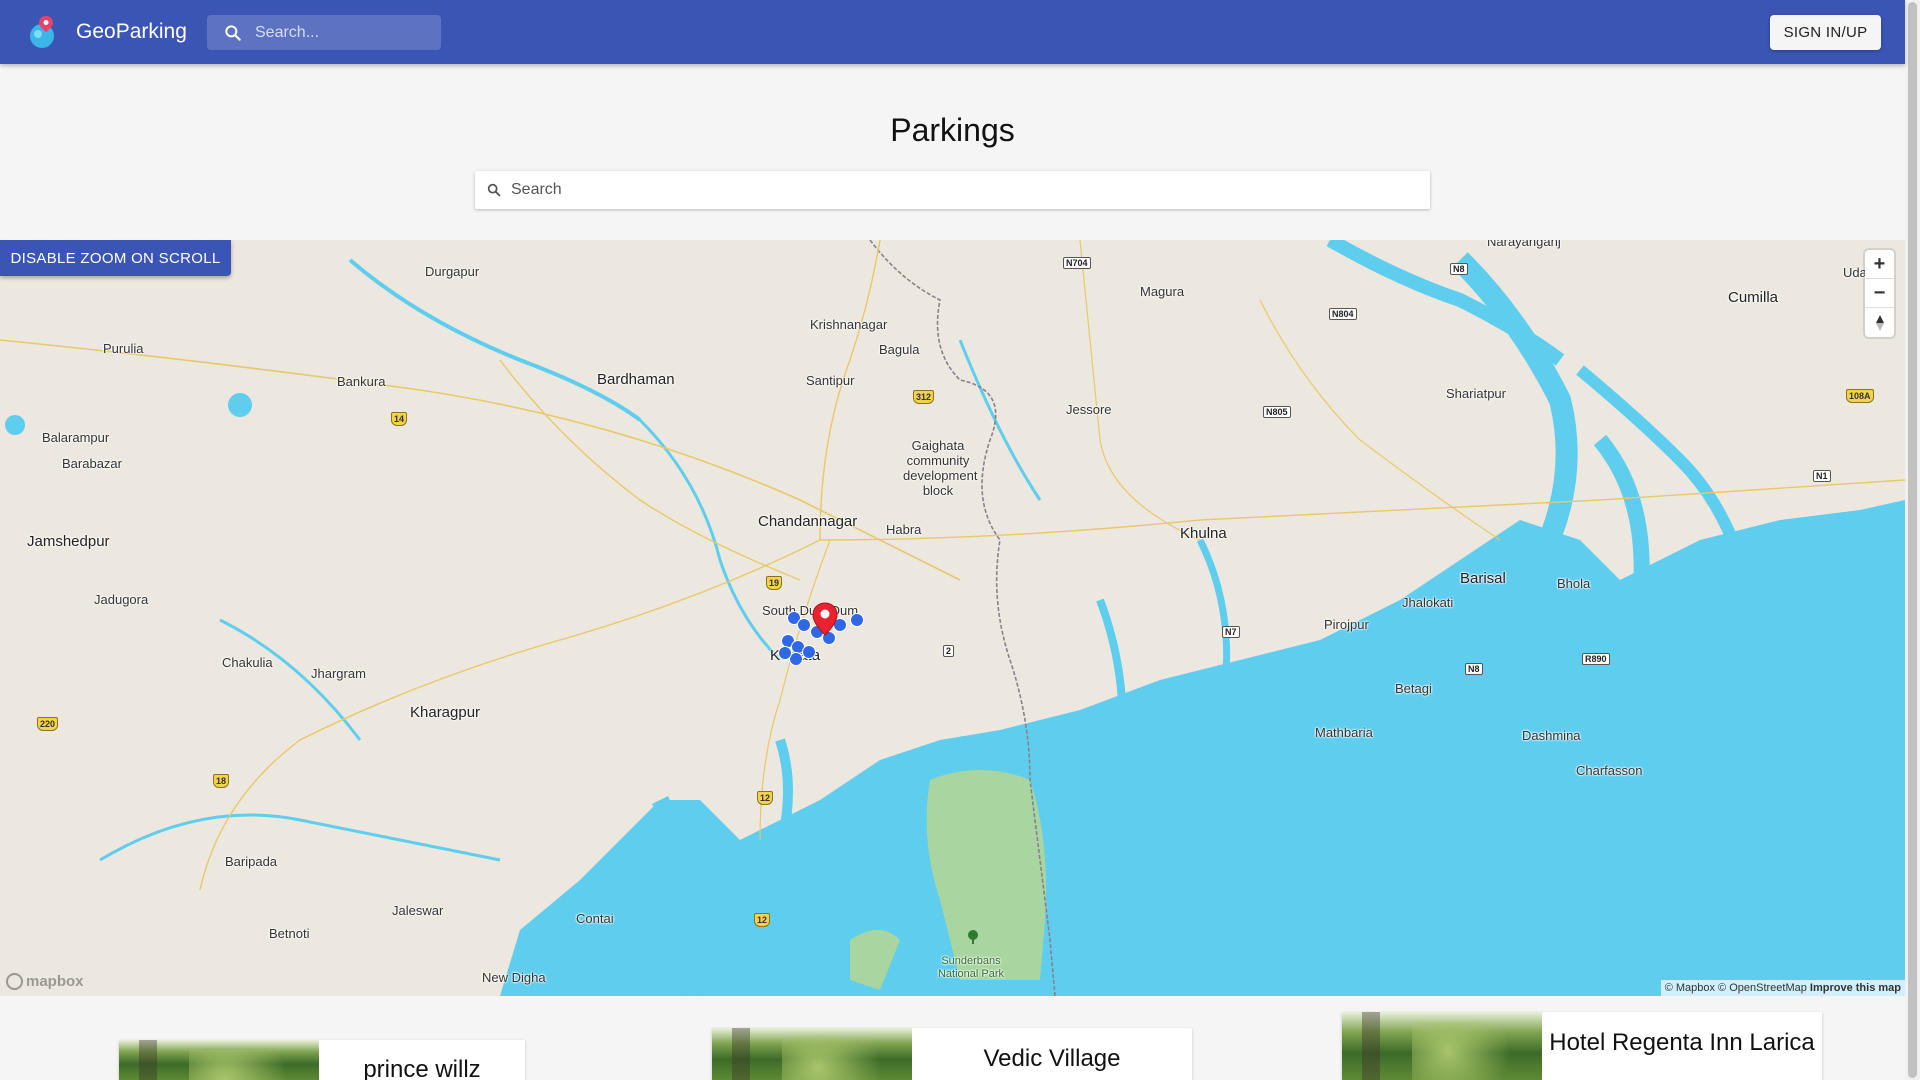 This screenshot has width=1920, height=1080. What do you see at coordinates (1879, 264) in the screenshot?
I see `zoom-in-button: +` at bounding box center [1879, 264].